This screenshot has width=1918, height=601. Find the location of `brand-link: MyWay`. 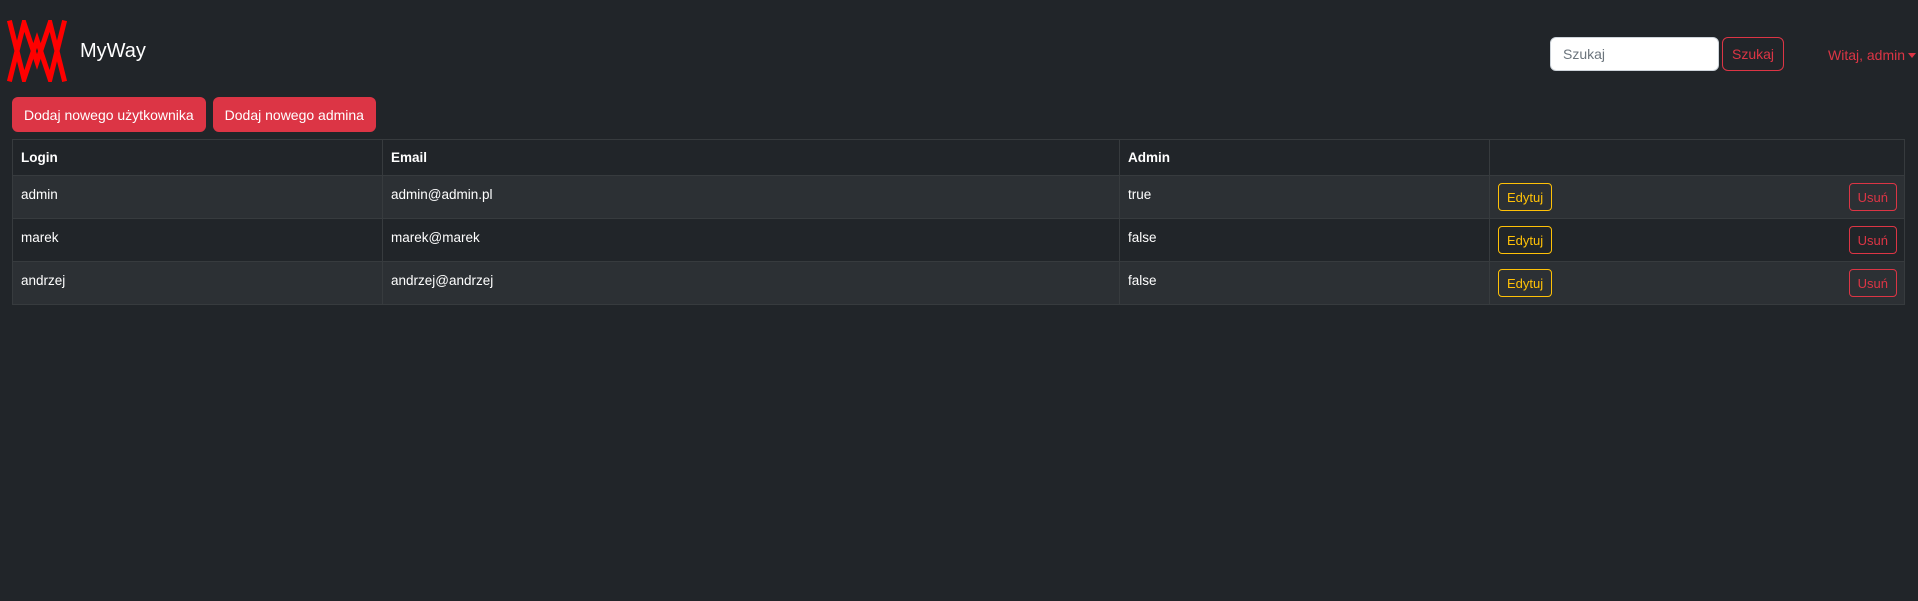

brand-link: MyWay is located at coordinates (76, 51).